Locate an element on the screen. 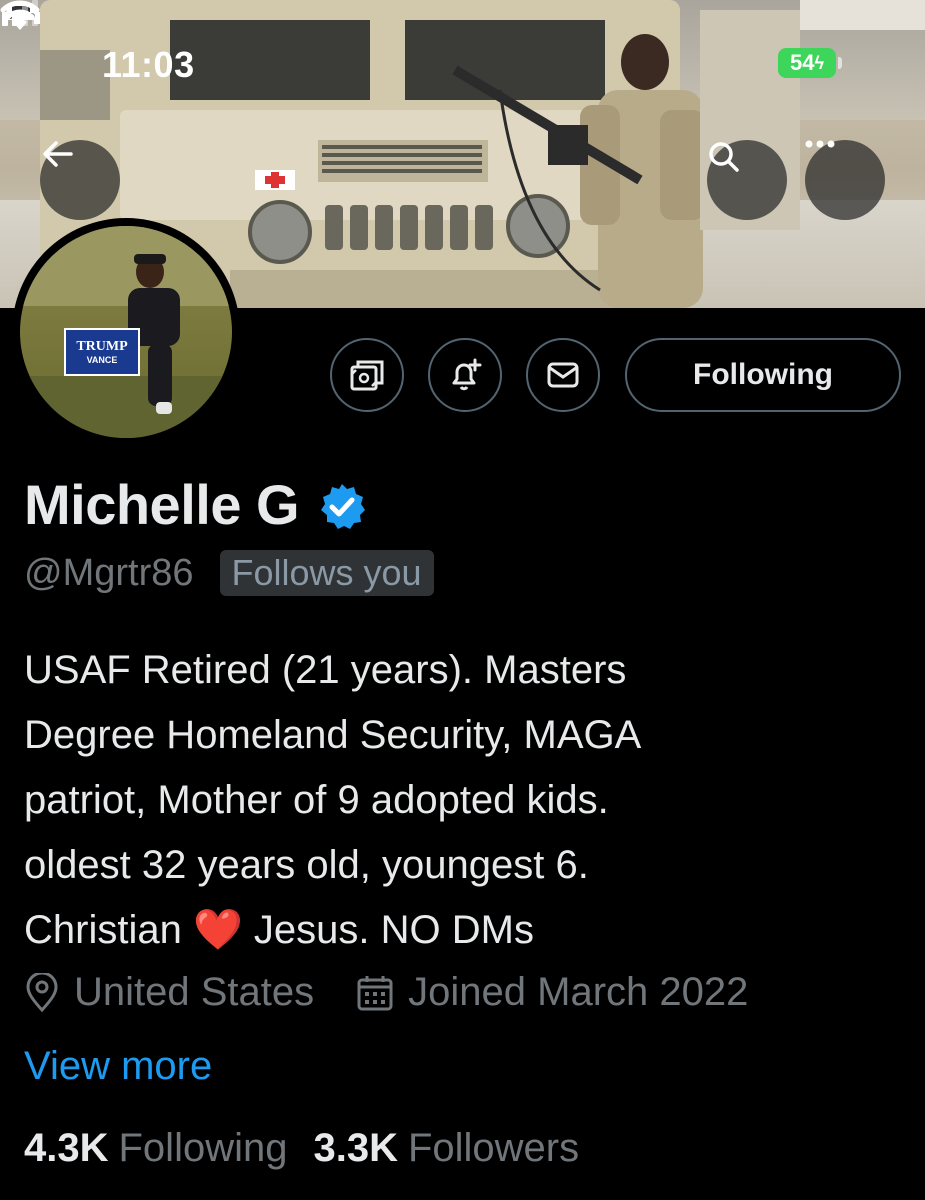 The height and width of the screenshot is (1200, 925). battery-level: 54 is located at coordinates (802, 62).